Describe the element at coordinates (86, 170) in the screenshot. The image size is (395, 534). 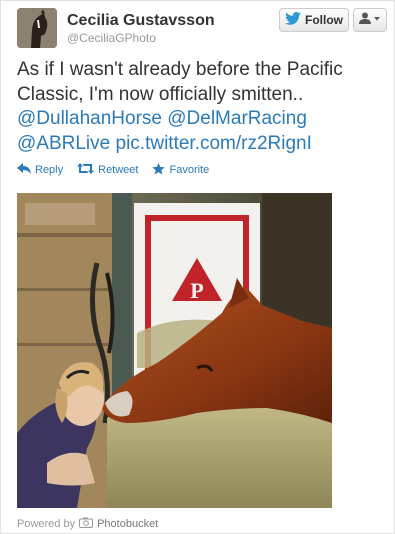
I see `retweet-icon` at that location.